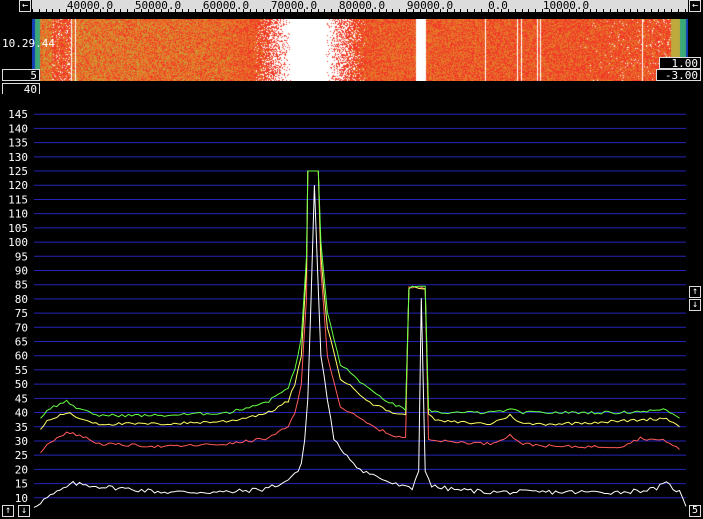 The height and width of the screenshot is (519, 703). Describe the element at coordinates (360, 50) in the screenshot. I see `waterfall-display` at that location.